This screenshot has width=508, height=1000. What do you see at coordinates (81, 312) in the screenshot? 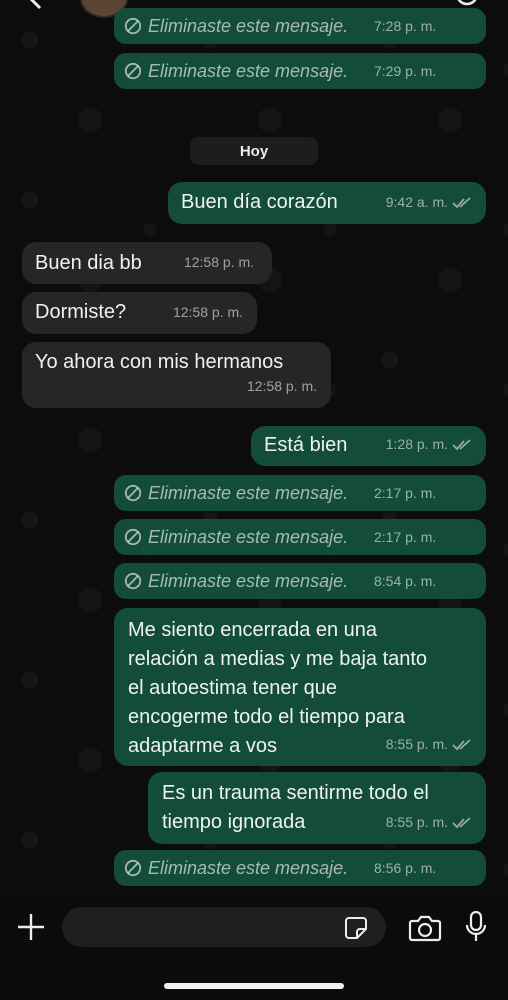
I see `message-text: Dormiste?` at bounding box center [81, 312].